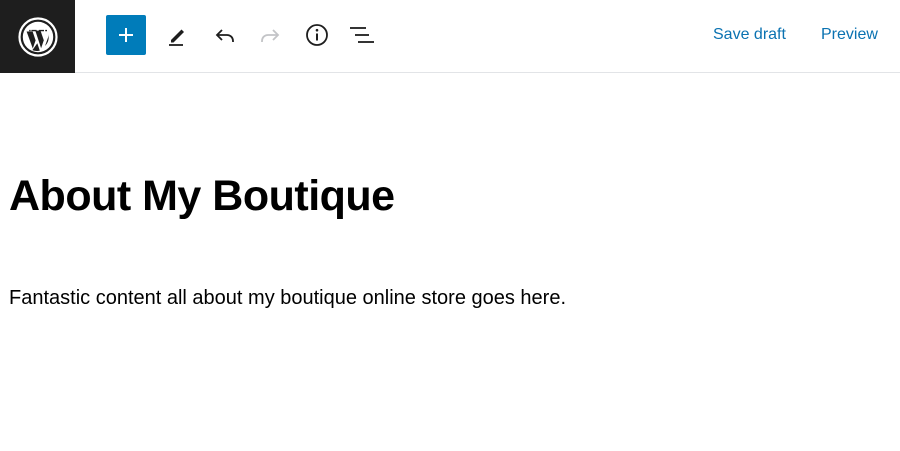 The width and height of the screenshot is (900, 451). I want to click on details-button, so click(317, 35).